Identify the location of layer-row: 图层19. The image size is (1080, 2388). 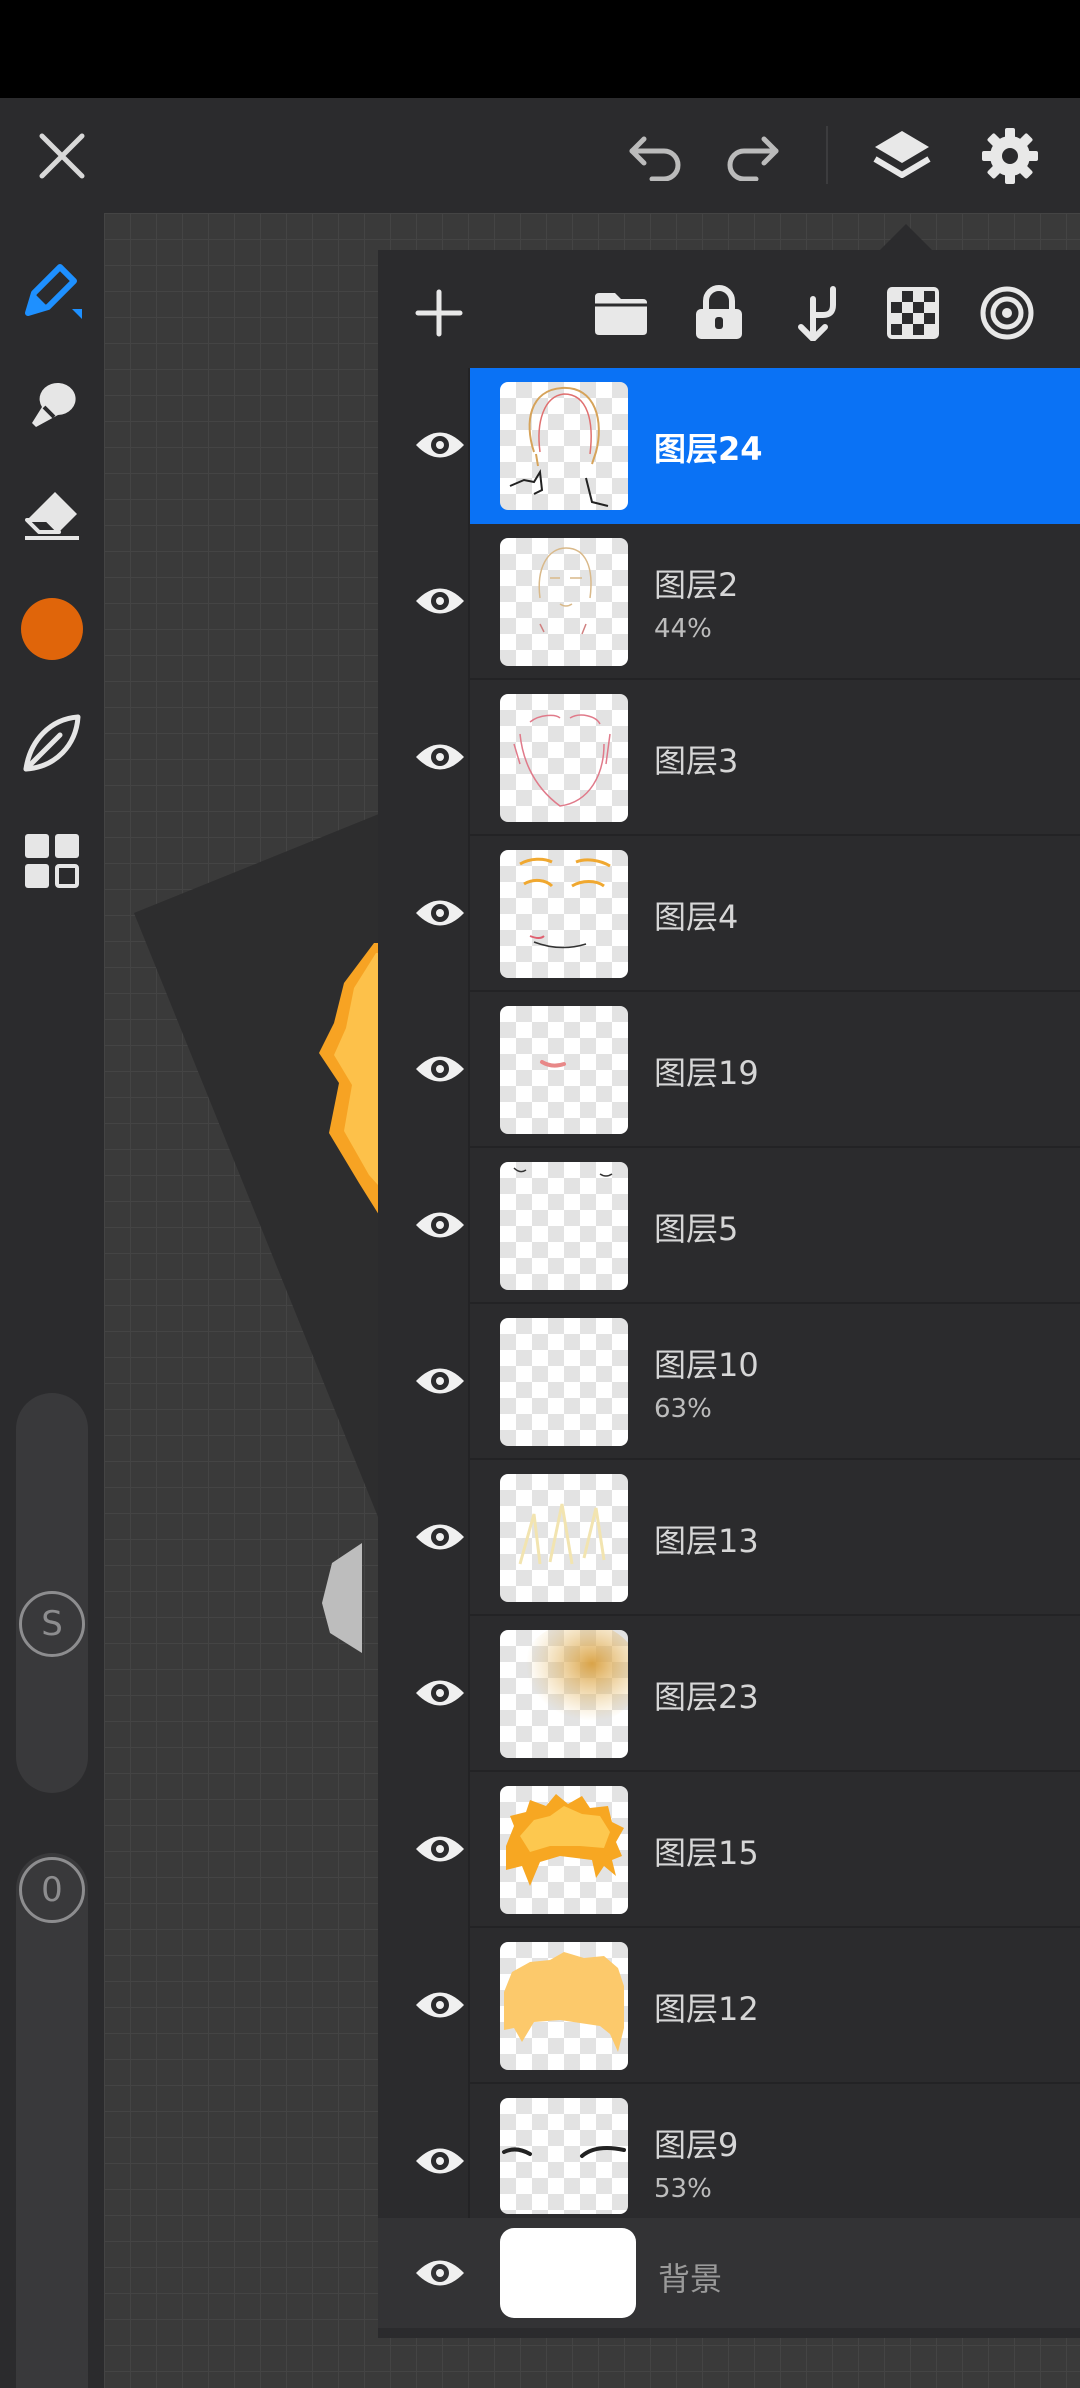
(729, 1070).